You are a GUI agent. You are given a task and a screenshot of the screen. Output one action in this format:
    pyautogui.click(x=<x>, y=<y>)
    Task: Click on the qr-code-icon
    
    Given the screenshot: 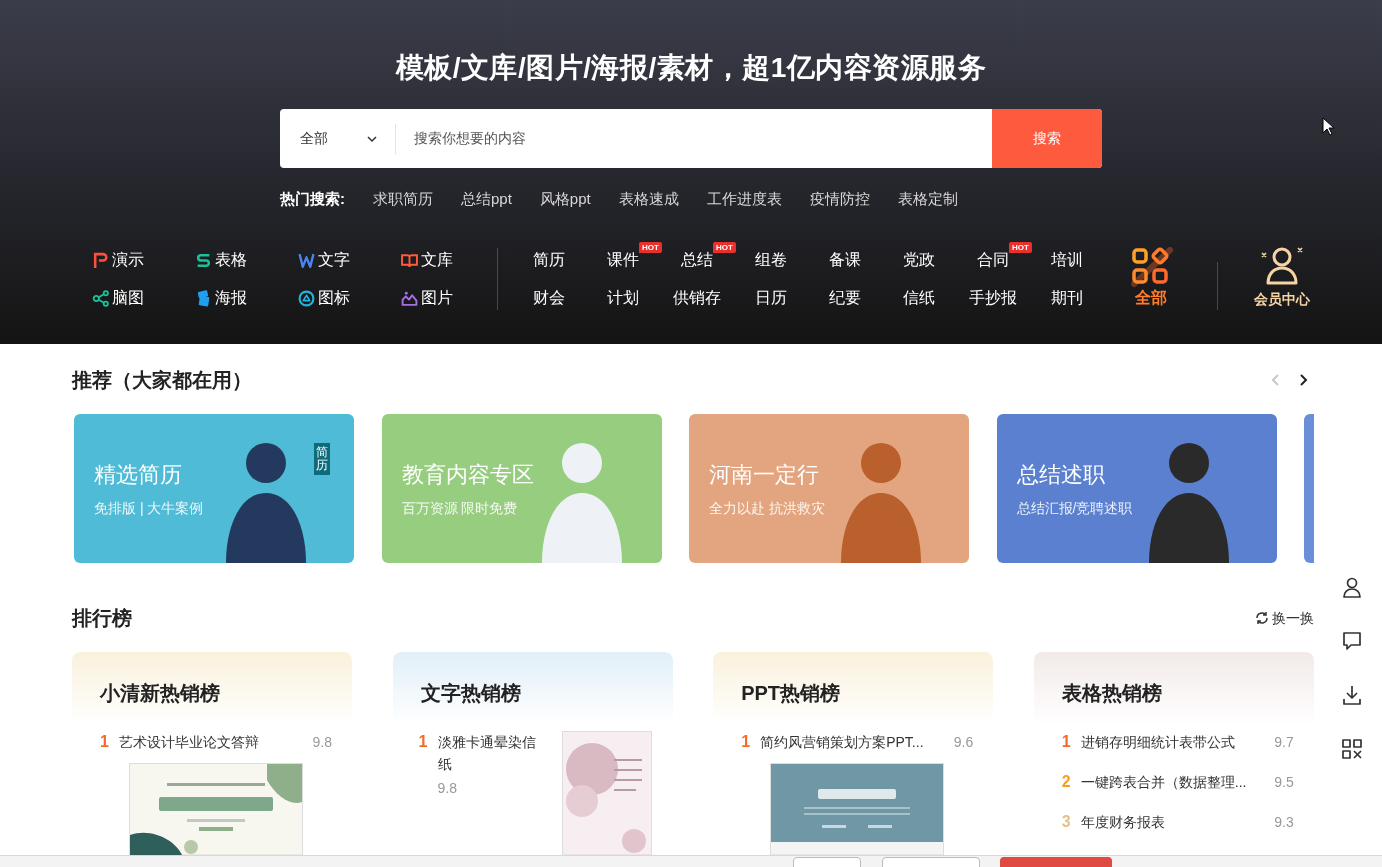 What is the action you would take?
    pyautogui.click(x=1352, y=749)
    